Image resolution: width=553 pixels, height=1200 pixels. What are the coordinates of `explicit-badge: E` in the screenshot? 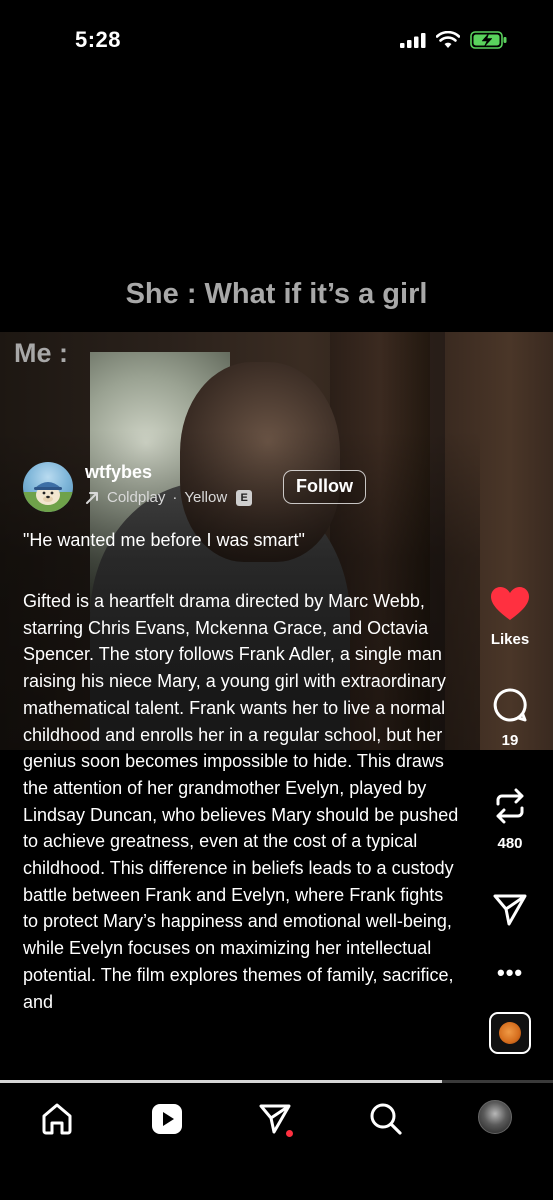 It's located at (244, 497).